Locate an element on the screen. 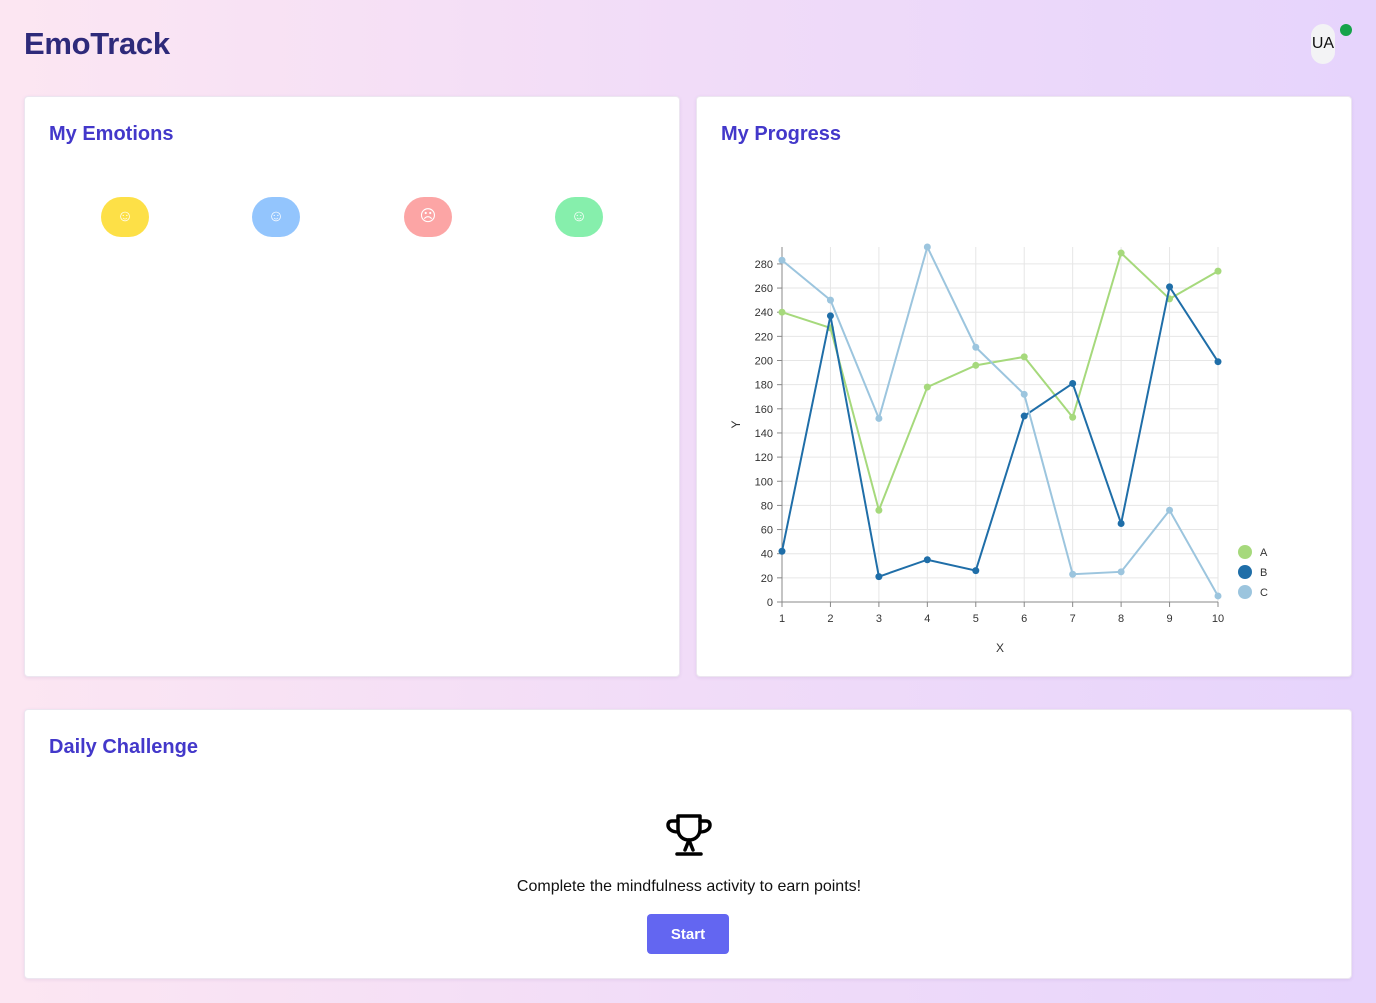  series-line-C is located at coordinates (1000, 420).